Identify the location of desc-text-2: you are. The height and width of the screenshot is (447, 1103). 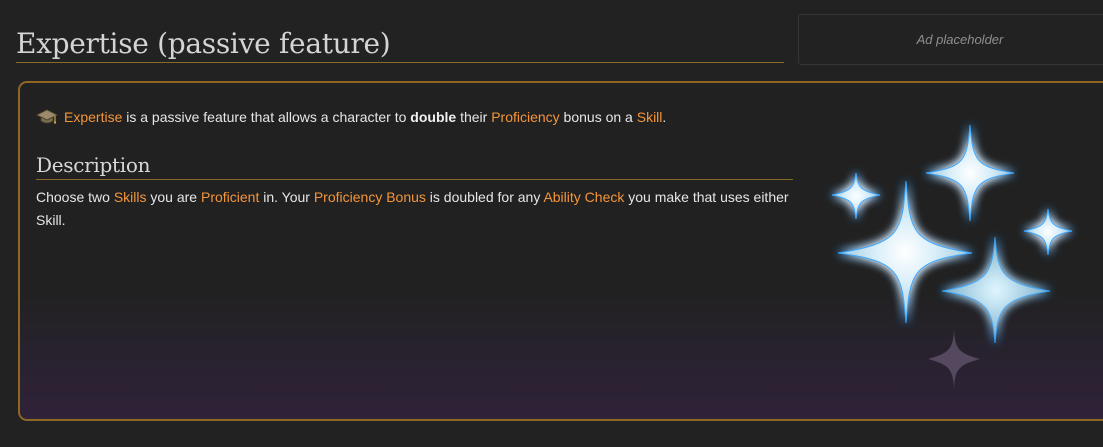
(173, 197).